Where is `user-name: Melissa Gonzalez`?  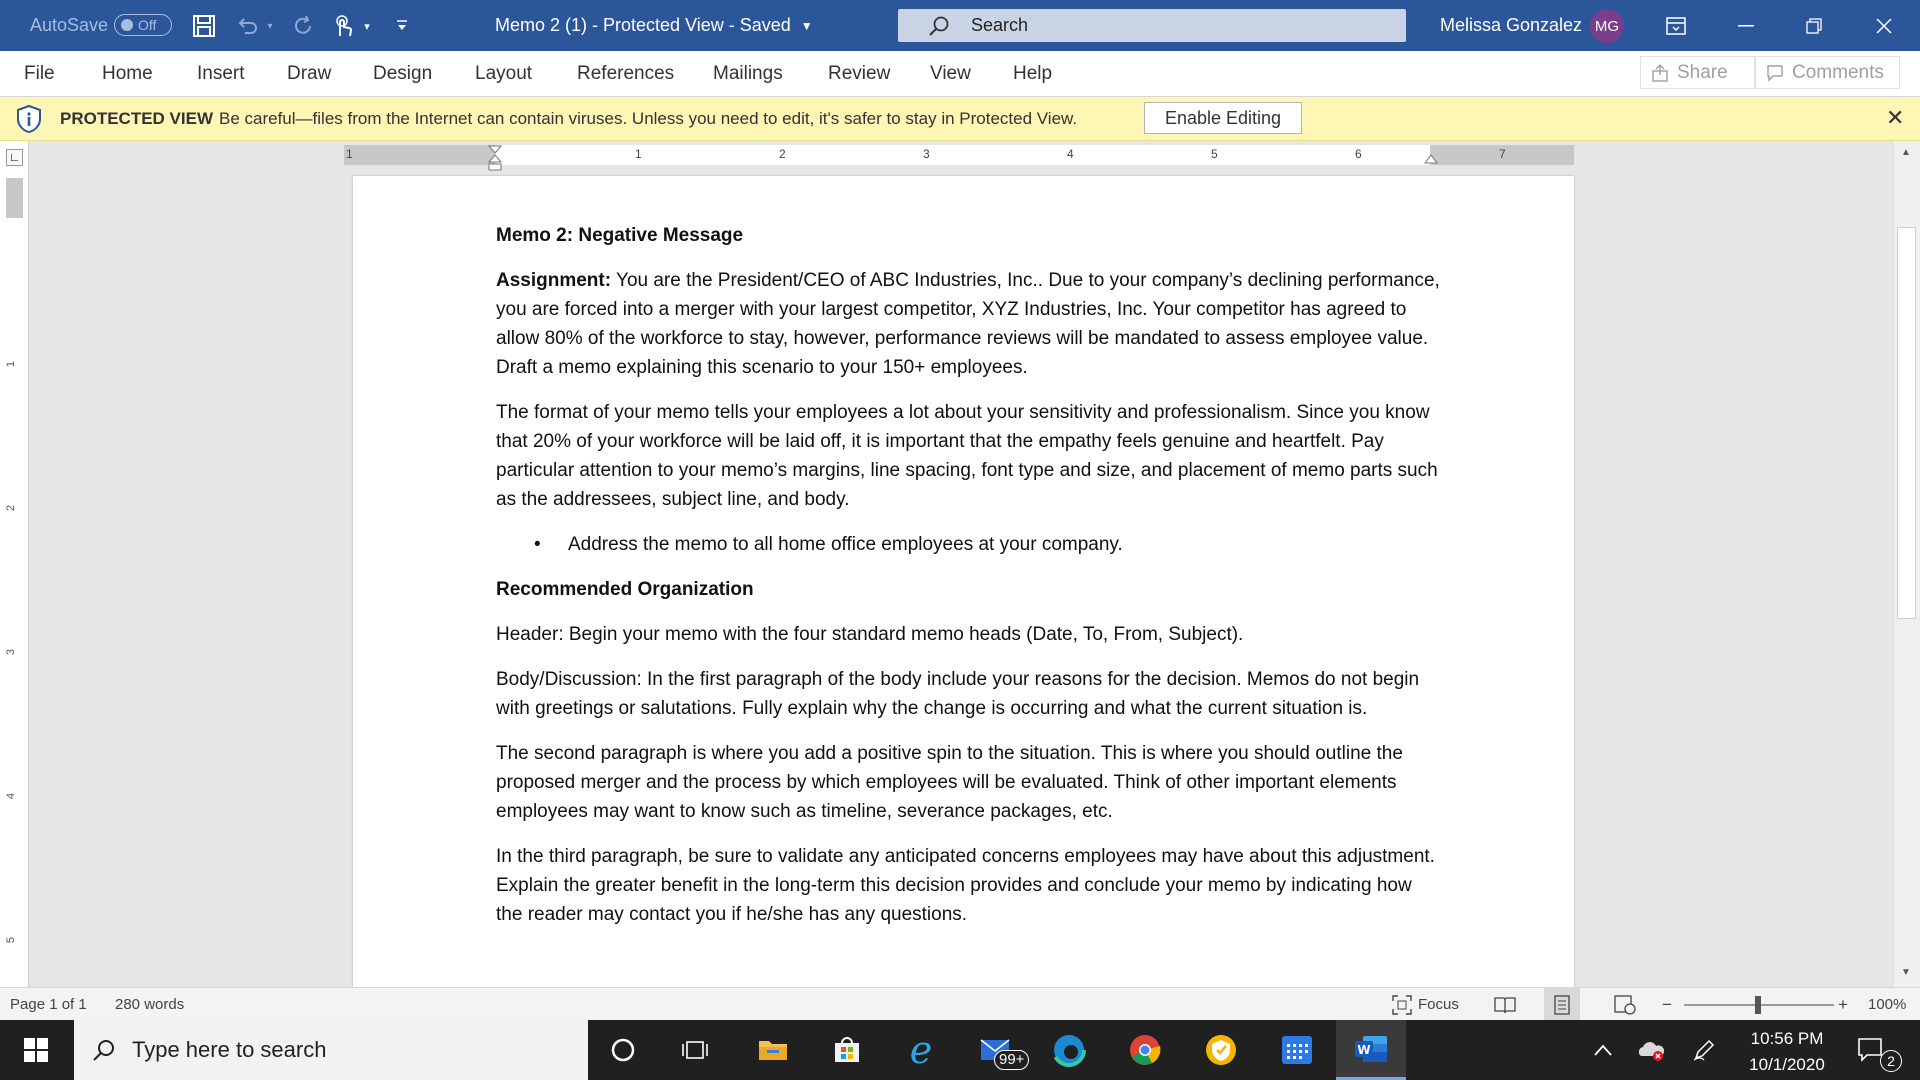 user-name: Melissa Gonzalez is located at coordinates (1511, 25).